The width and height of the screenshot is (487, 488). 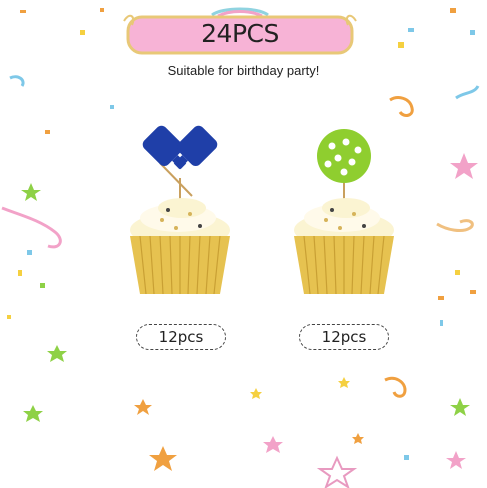 What do you see at coordinates (344, 337) in the screenshot?
I see `quantity-label-ball: 12pcs` at bounding box center [344, 337].